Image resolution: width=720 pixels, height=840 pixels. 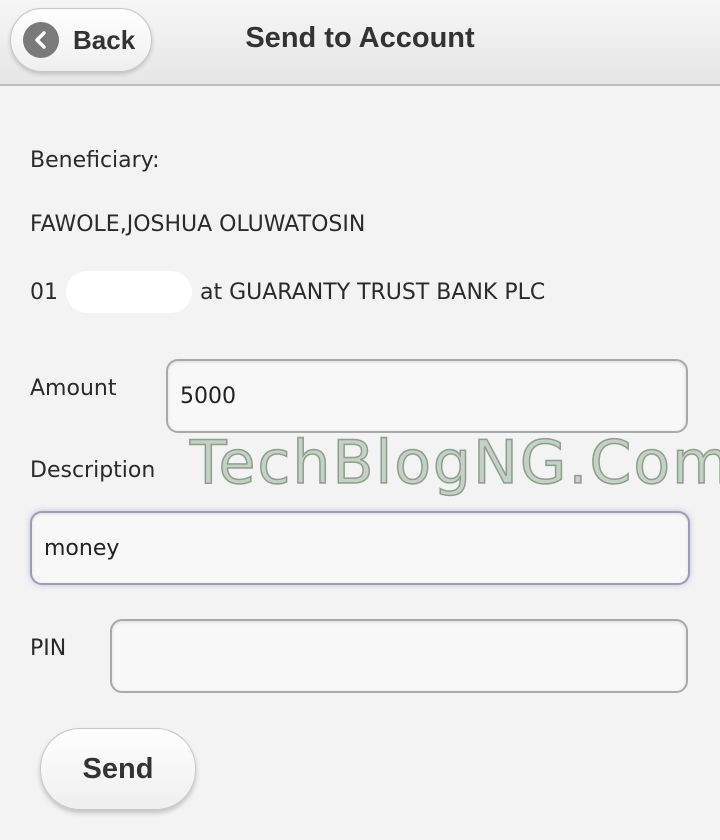 I want to click on send-button: Send, so click(x=118, y=769).